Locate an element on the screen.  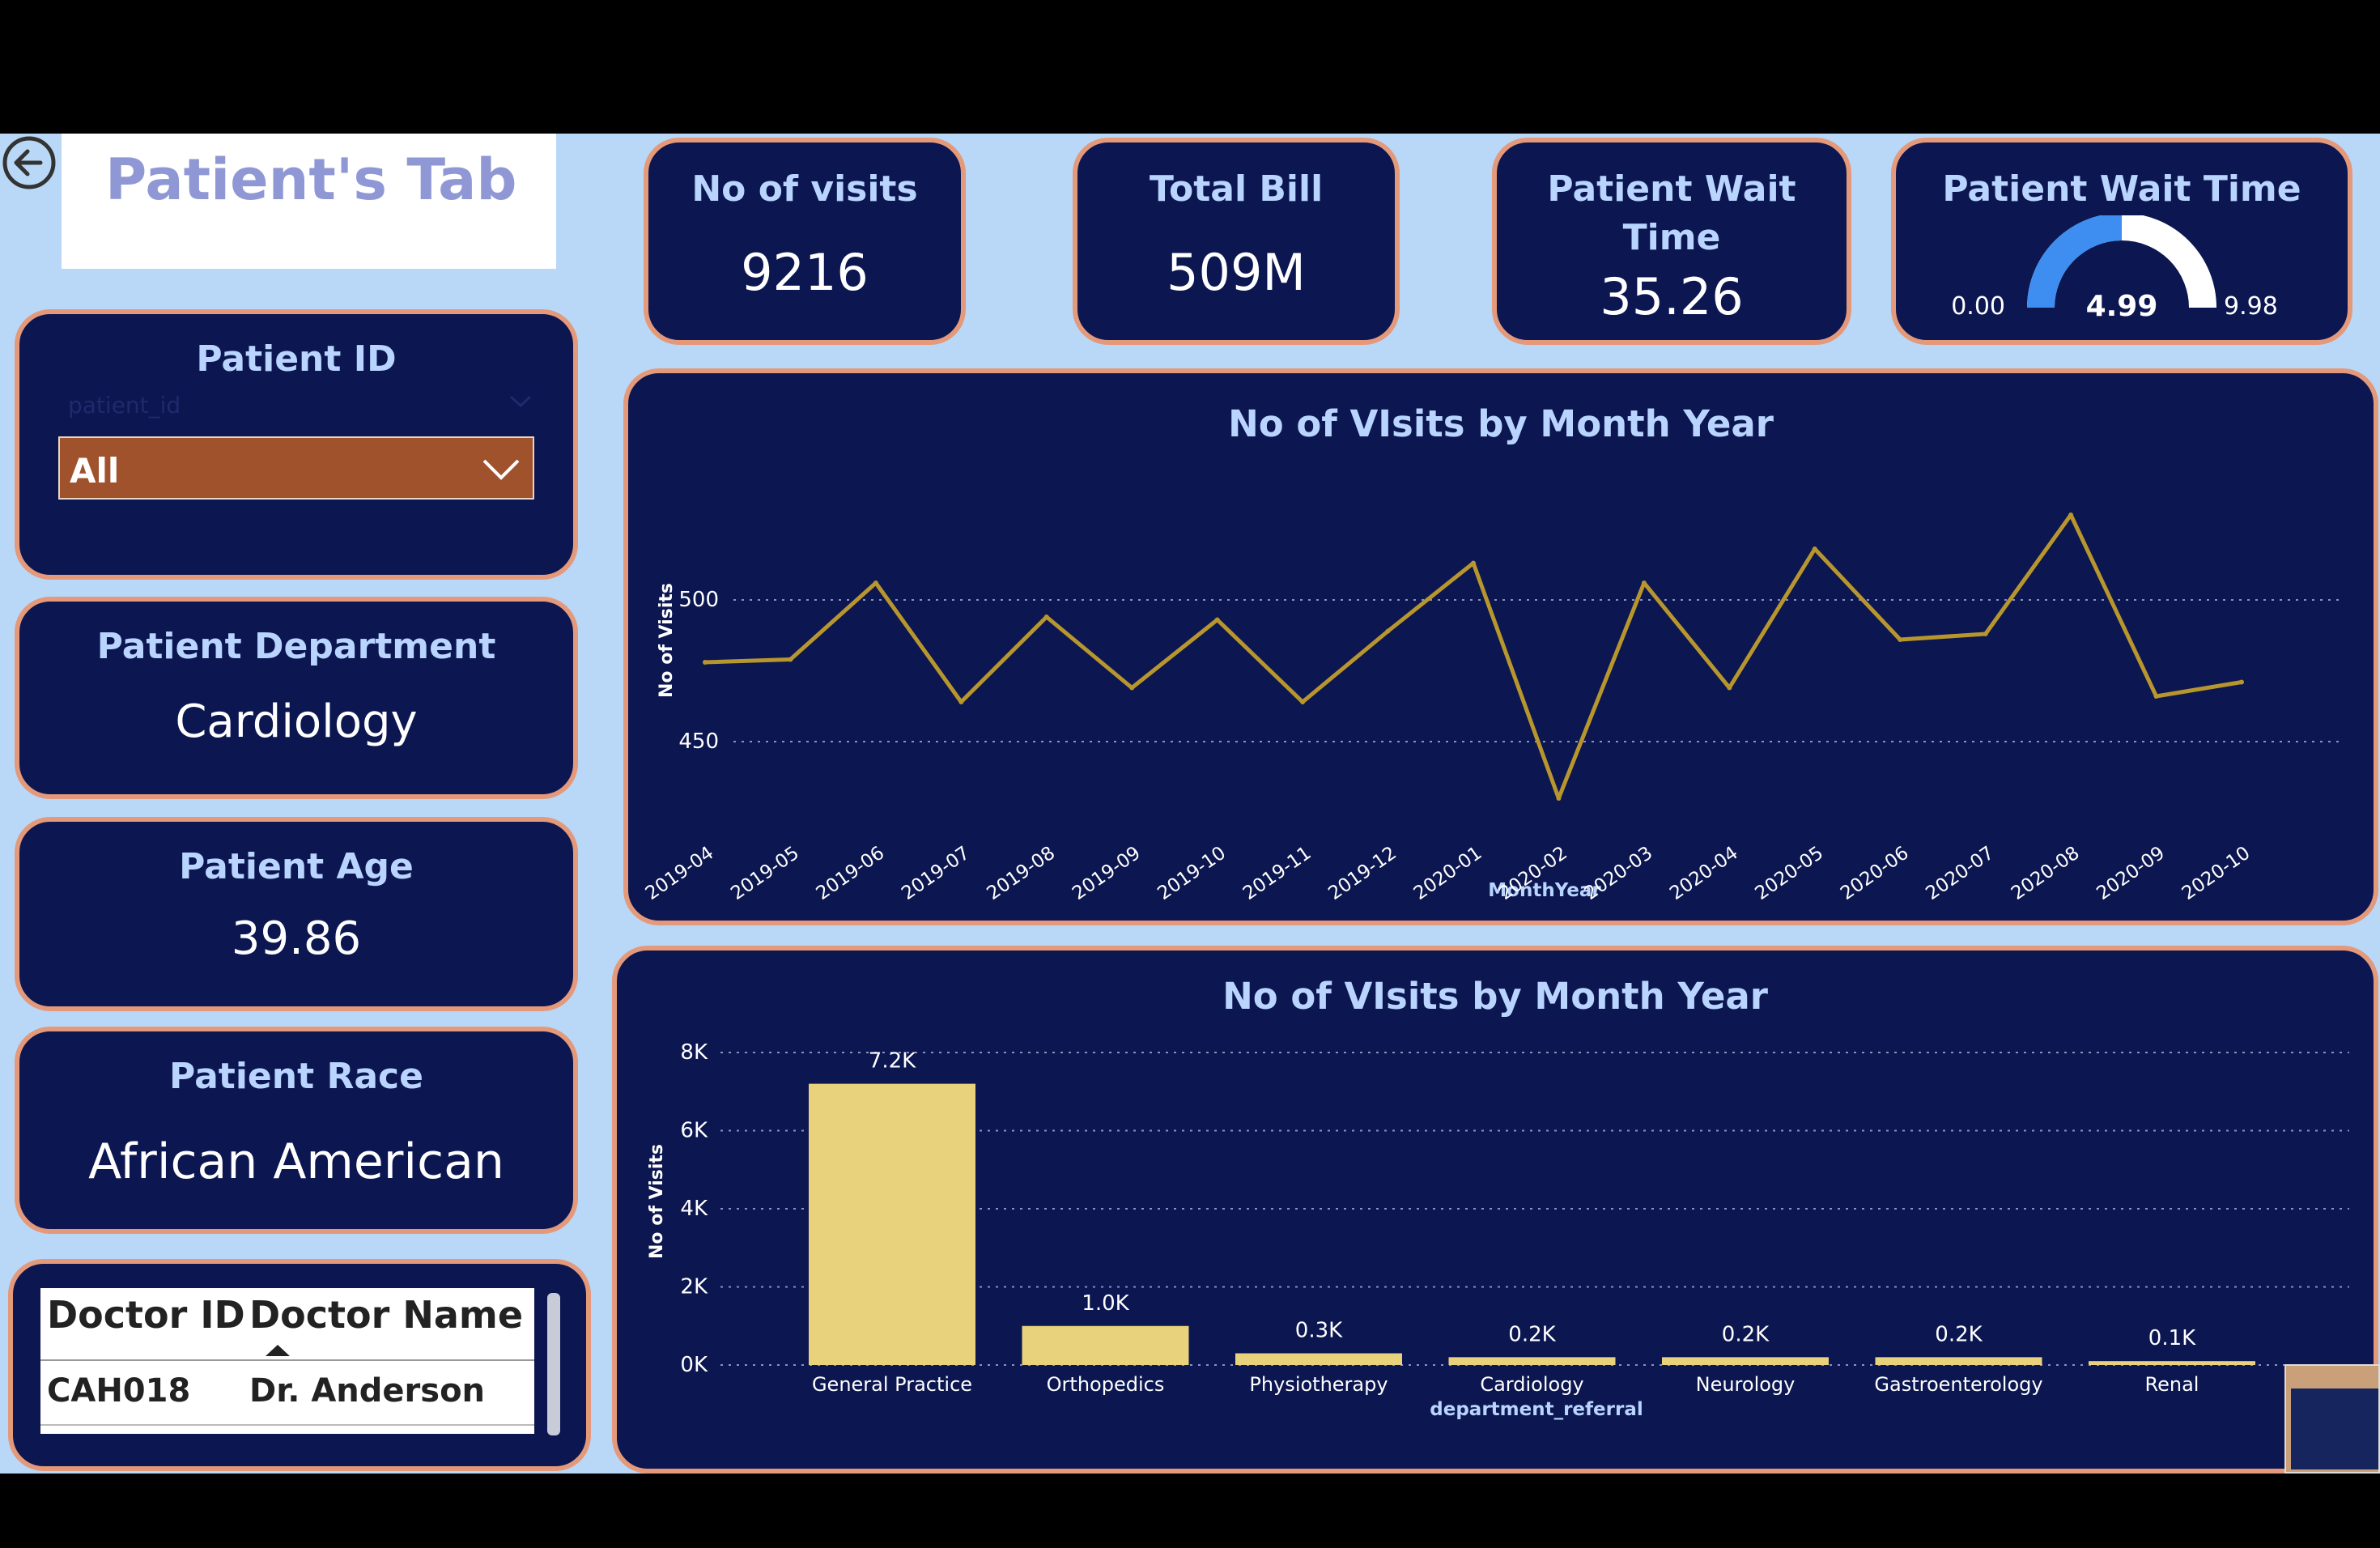
table-scrollbar is located at coordinates (553, 1364).